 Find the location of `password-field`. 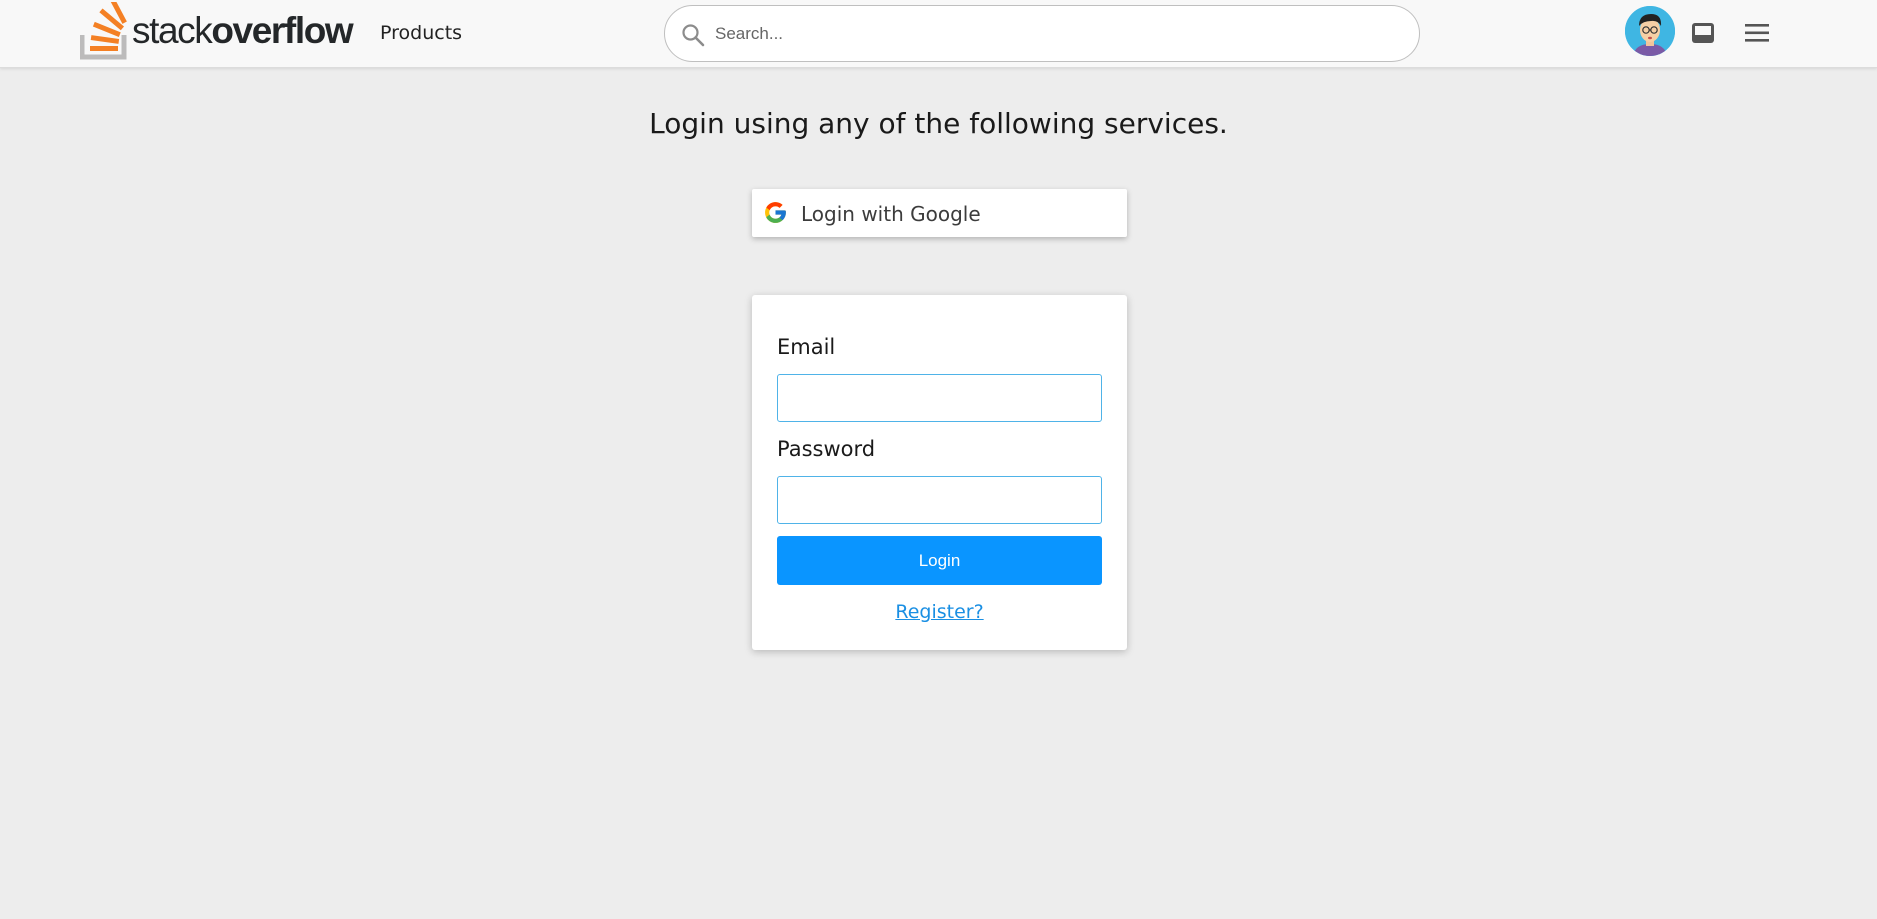

password-field is located at coordinates (939, 500).